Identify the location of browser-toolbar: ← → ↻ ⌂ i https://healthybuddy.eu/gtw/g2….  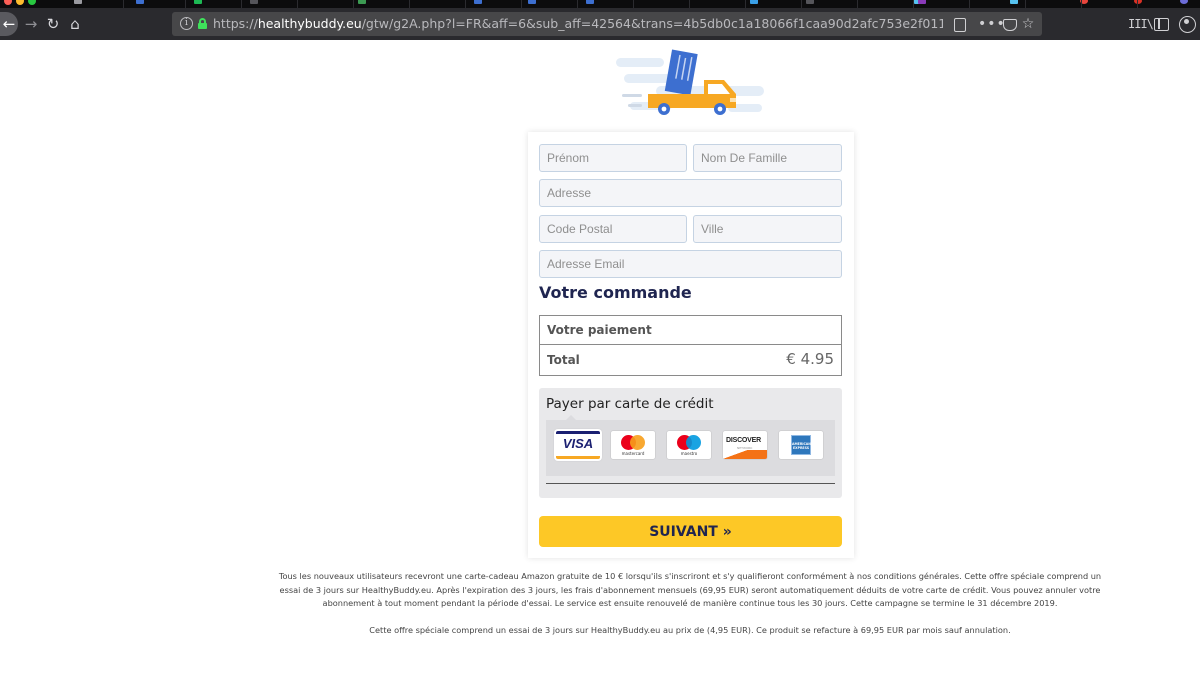
(600, 24).